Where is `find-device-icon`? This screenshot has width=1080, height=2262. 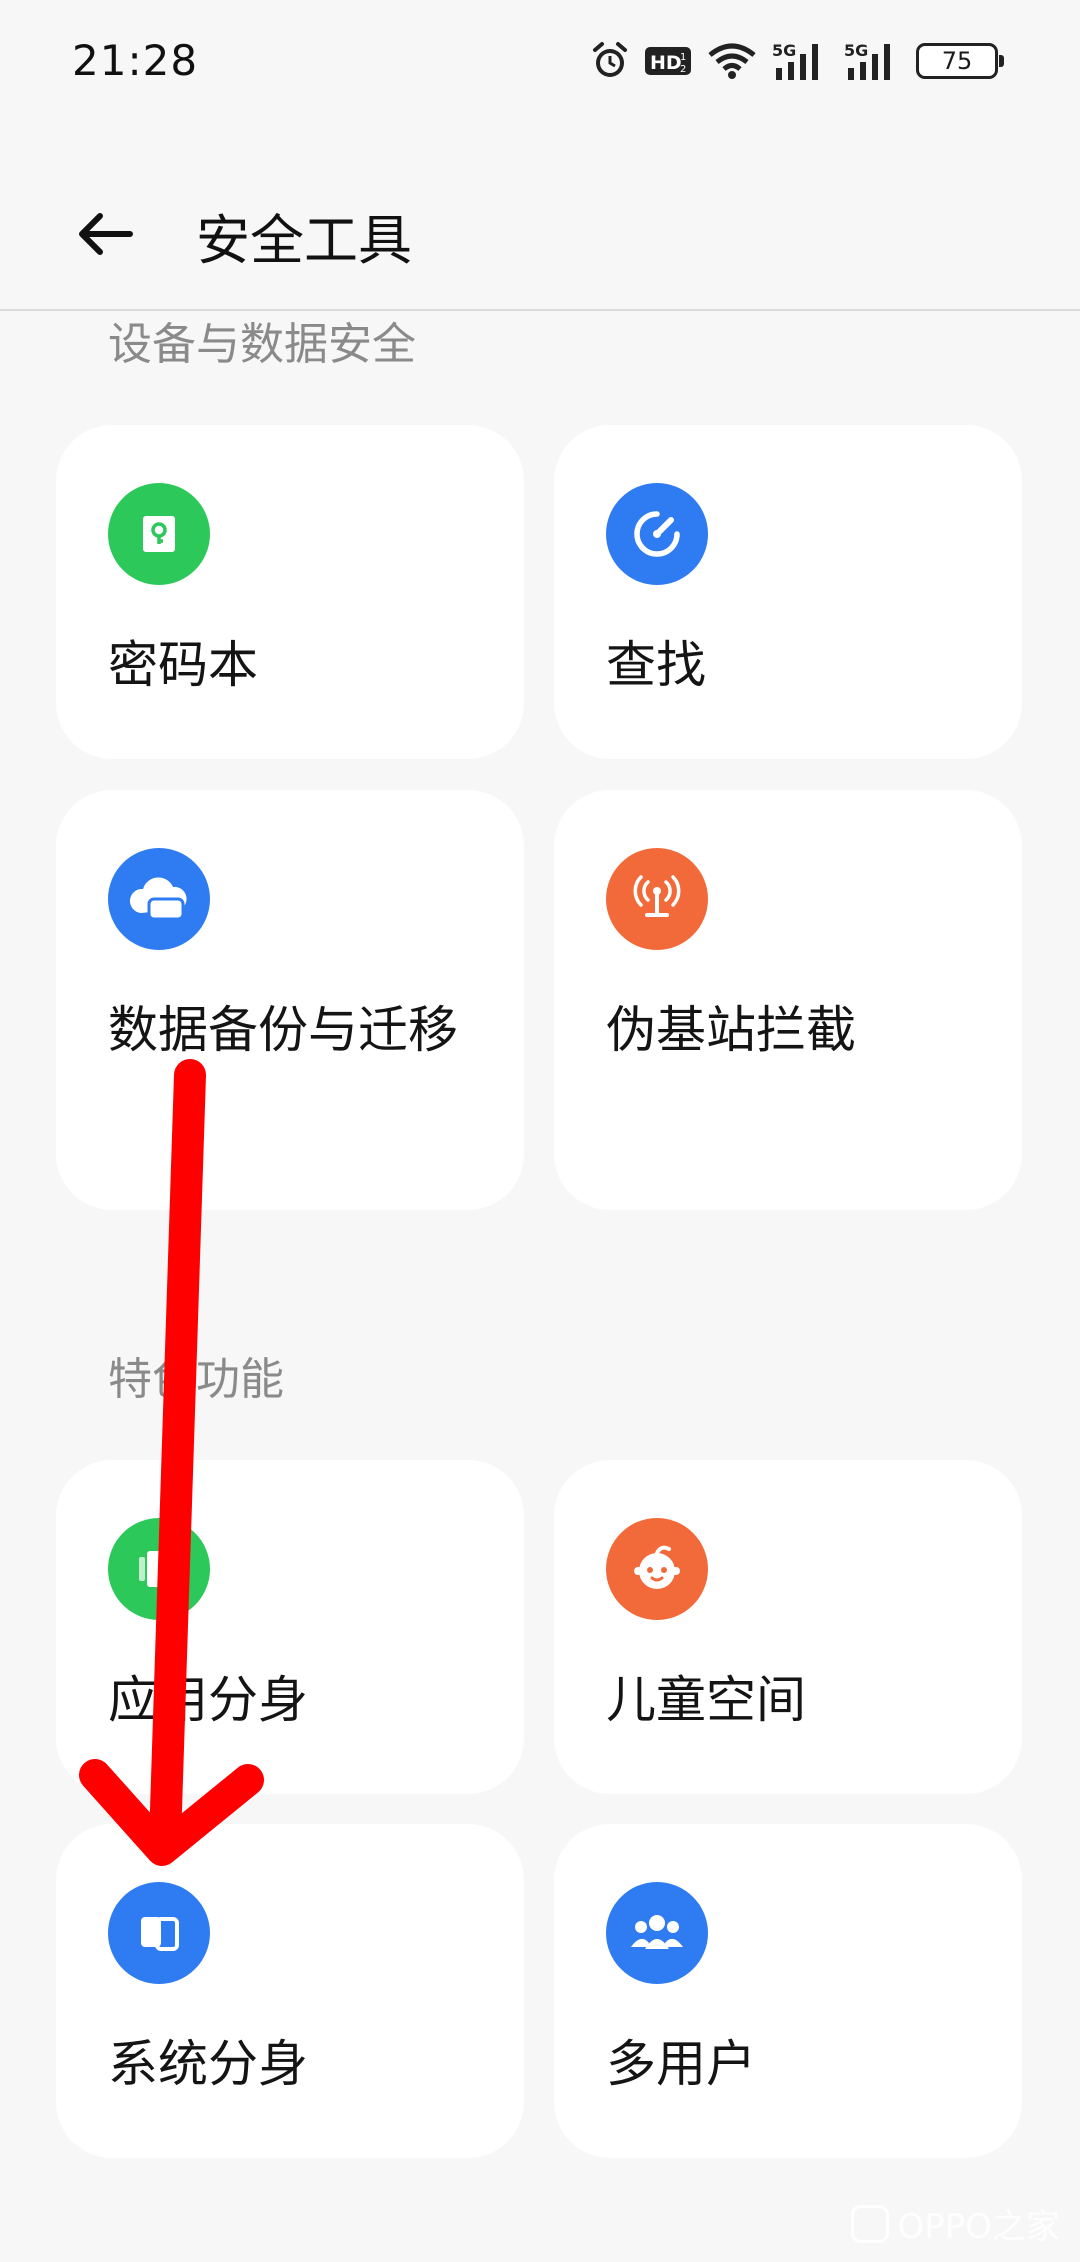
find-device-icon is located at coordinates (657, 534).